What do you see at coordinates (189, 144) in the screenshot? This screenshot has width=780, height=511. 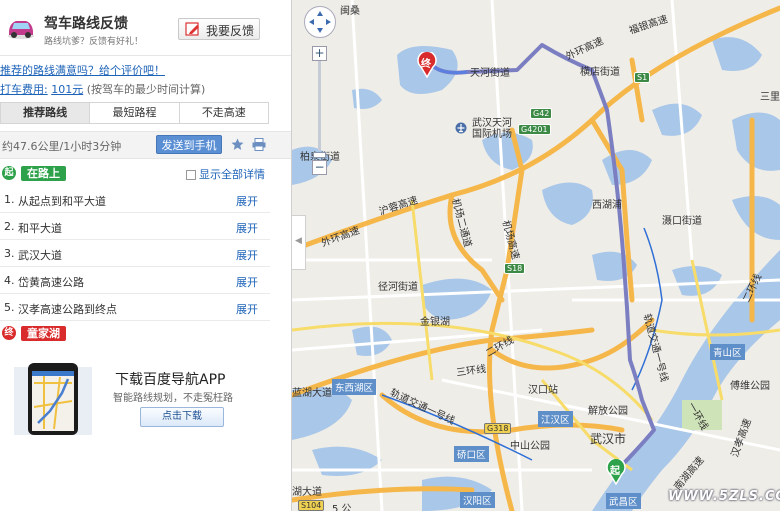 I see `send-to-phone-button: 发送到手机` at bounding box center [189, 144].